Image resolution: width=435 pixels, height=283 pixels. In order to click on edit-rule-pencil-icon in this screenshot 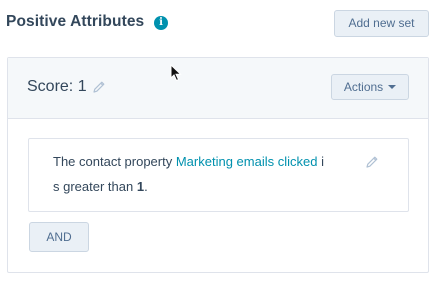, I will do `click(372, 162)`.